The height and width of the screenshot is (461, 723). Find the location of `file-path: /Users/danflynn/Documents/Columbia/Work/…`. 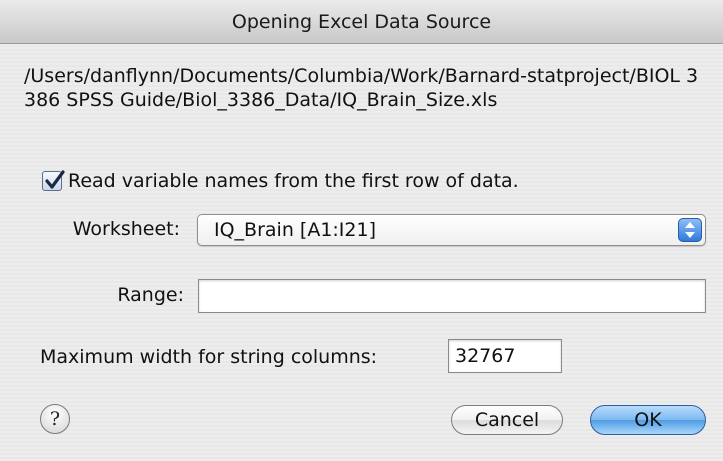

file-path: /Users/danflynn/Documents/Columbia/Work/… is located at coordinates (361, 88).